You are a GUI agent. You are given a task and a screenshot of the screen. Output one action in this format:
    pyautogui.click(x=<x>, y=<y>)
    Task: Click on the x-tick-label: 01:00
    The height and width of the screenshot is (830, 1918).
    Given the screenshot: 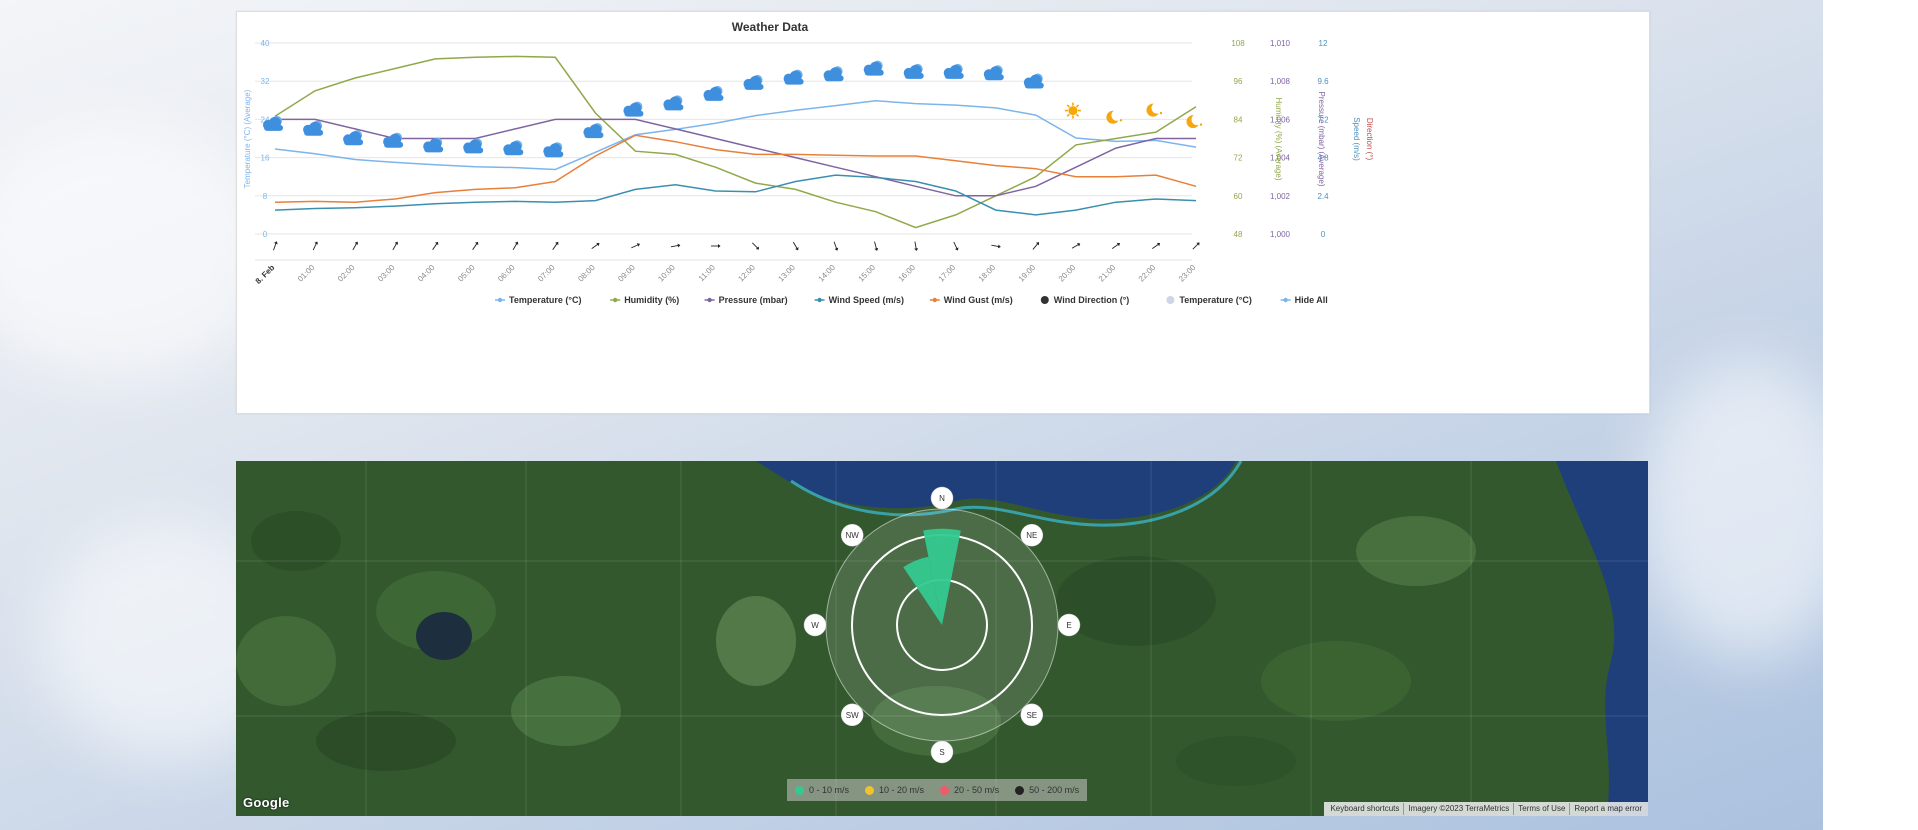 What is the action you would take?
    pyautogui.click(x=306, y=273)
    